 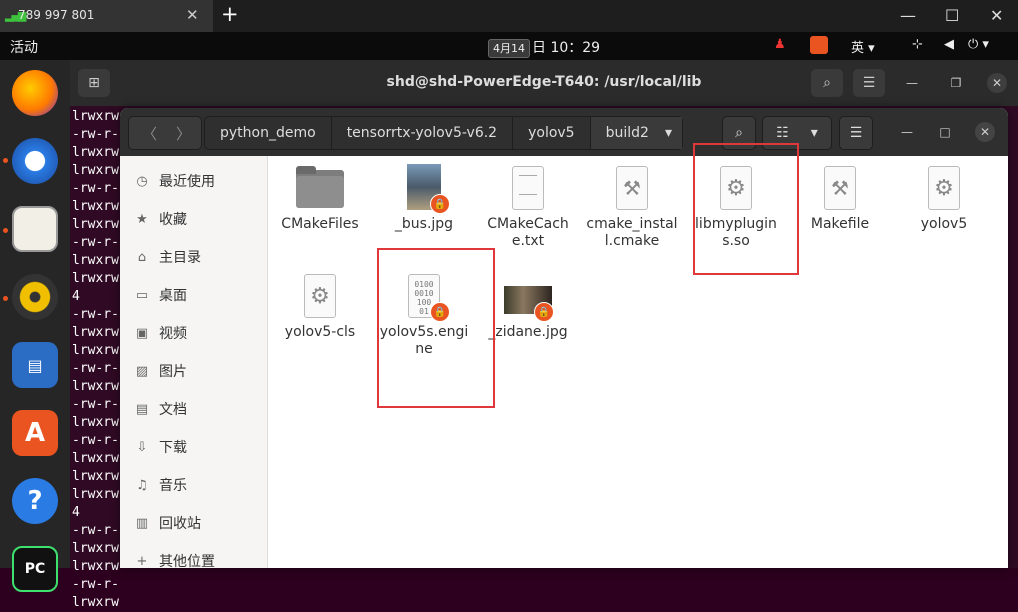 I want to click on sidebar-item-label: 视频, so click(x=173, y=334).